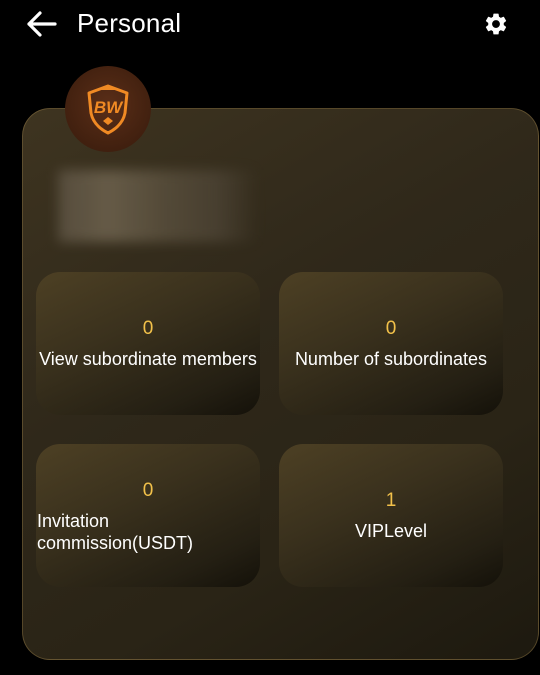  What do you see at coordinates (391, 343) in the screenshot?
I see `stat-tile-number-of-subordinates: 0 Number of subordinates` at bounding box center [391, 343].